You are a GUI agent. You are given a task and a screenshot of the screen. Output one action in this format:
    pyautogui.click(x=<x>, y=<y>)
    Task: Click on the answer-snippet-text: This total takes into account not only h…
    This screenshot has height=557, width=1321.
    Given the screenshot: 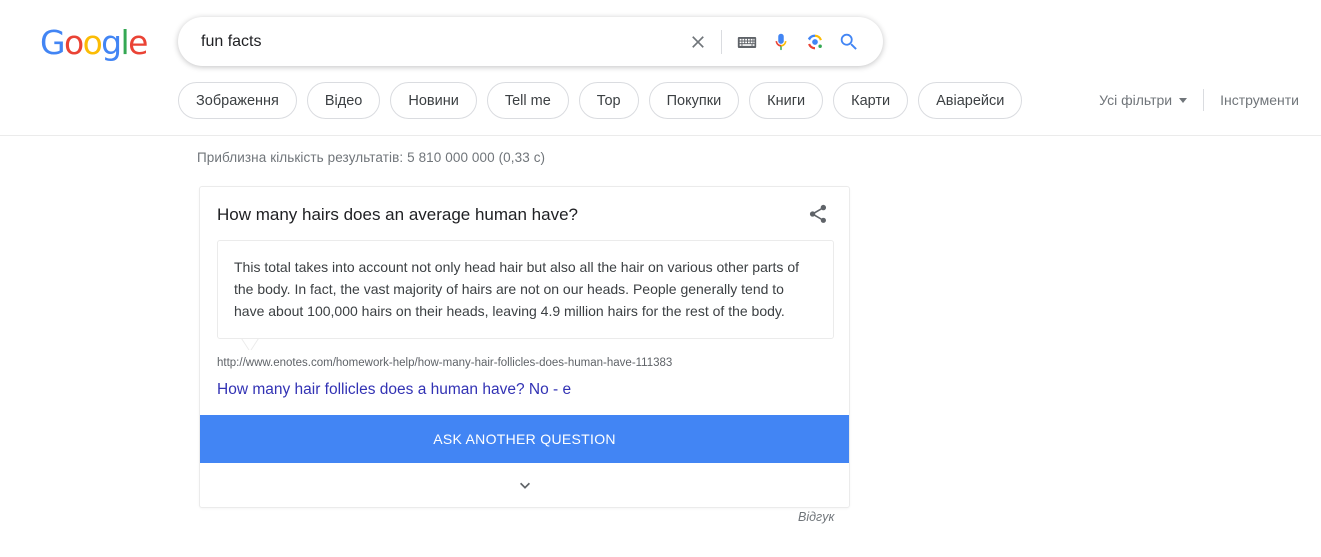 What is the action you would take?
    pyautogui.click(x=516, y=289)
    